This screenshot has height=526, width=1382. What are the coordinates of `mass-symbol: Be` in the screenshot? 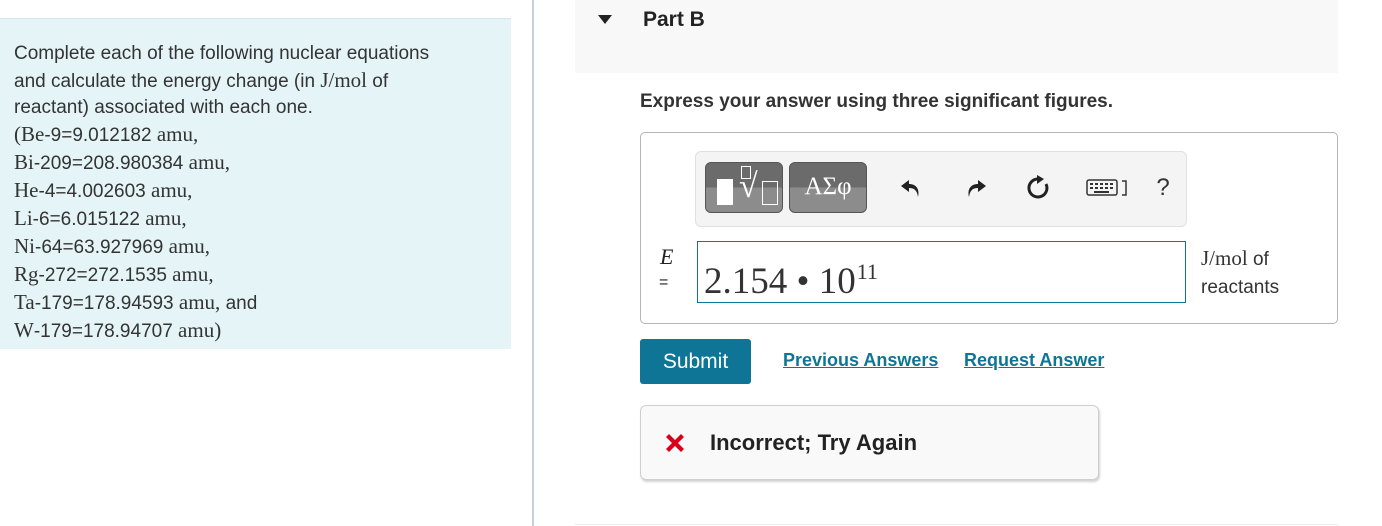 It's located at (33, 134).